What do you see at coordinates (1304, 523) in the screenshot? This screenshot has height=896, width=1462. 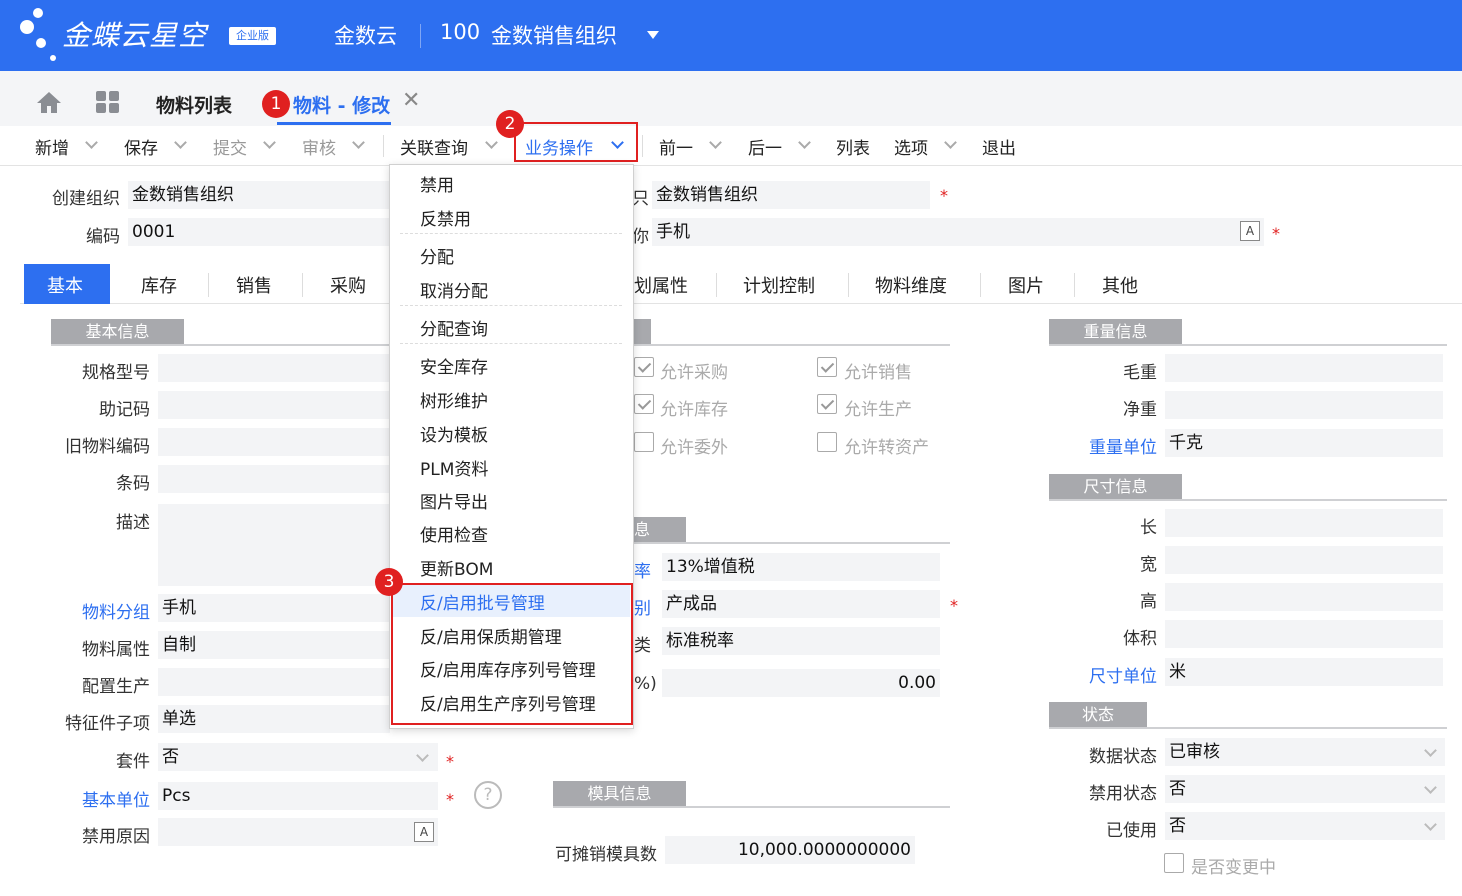 I see `length-field` at bounding box center [1304, 523].